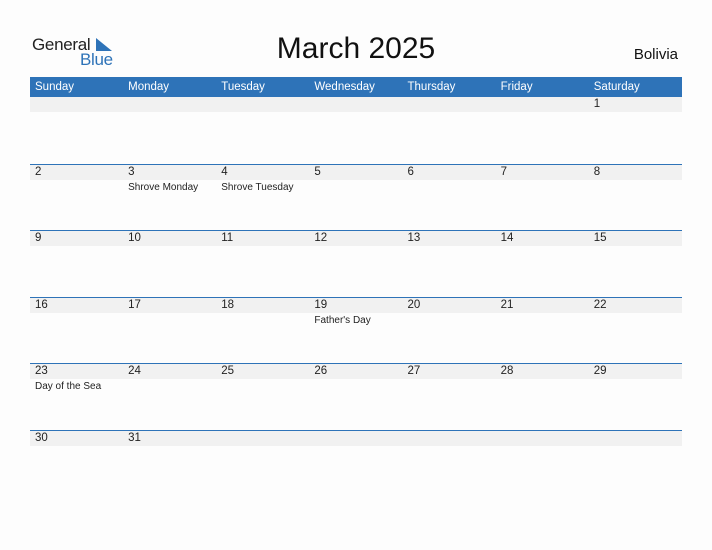 Image resolution: width=712 pixels, height=550 pixels. What do you see at coordinates (542, 331) in the screenshot?
I see `day-cell: 21` at bounding box center [542, 331].